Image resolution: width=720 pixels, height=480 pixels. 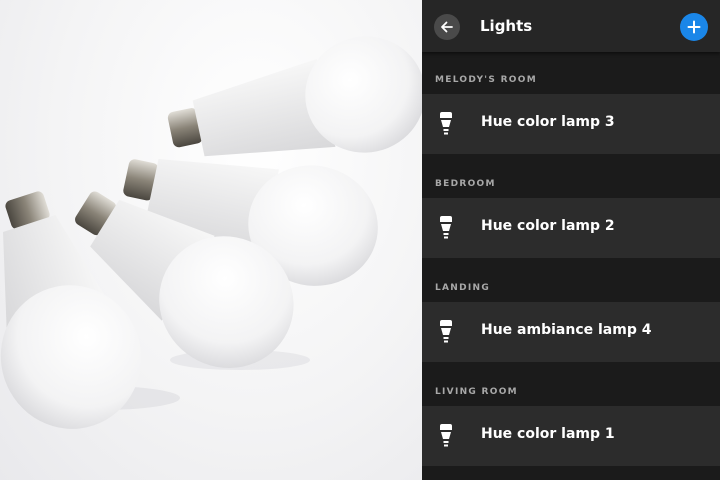 I want to click on back-button, so click(x=447, y=27).